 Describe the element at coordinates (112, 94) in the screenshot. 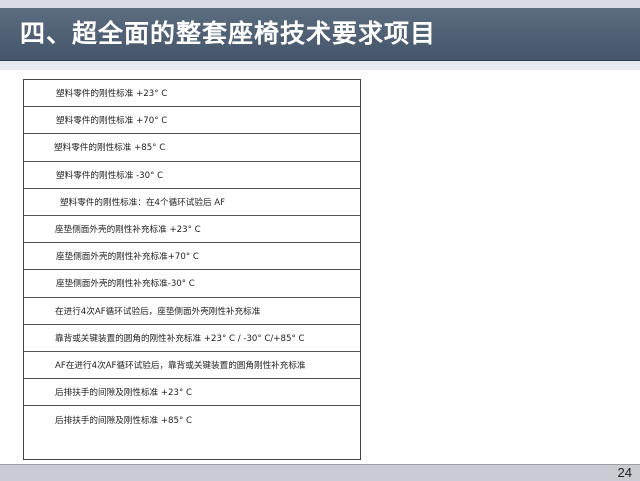

I see `requirement-text: 塑料零件的刚性标准 +23° C` at that location.